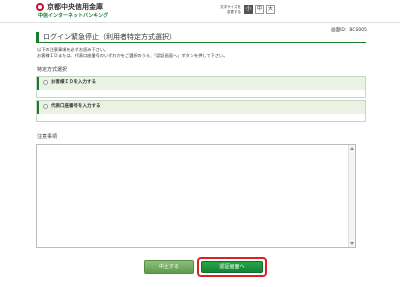  I want to click on next-button-highlight: 認証画面へ, so click(232, 267).